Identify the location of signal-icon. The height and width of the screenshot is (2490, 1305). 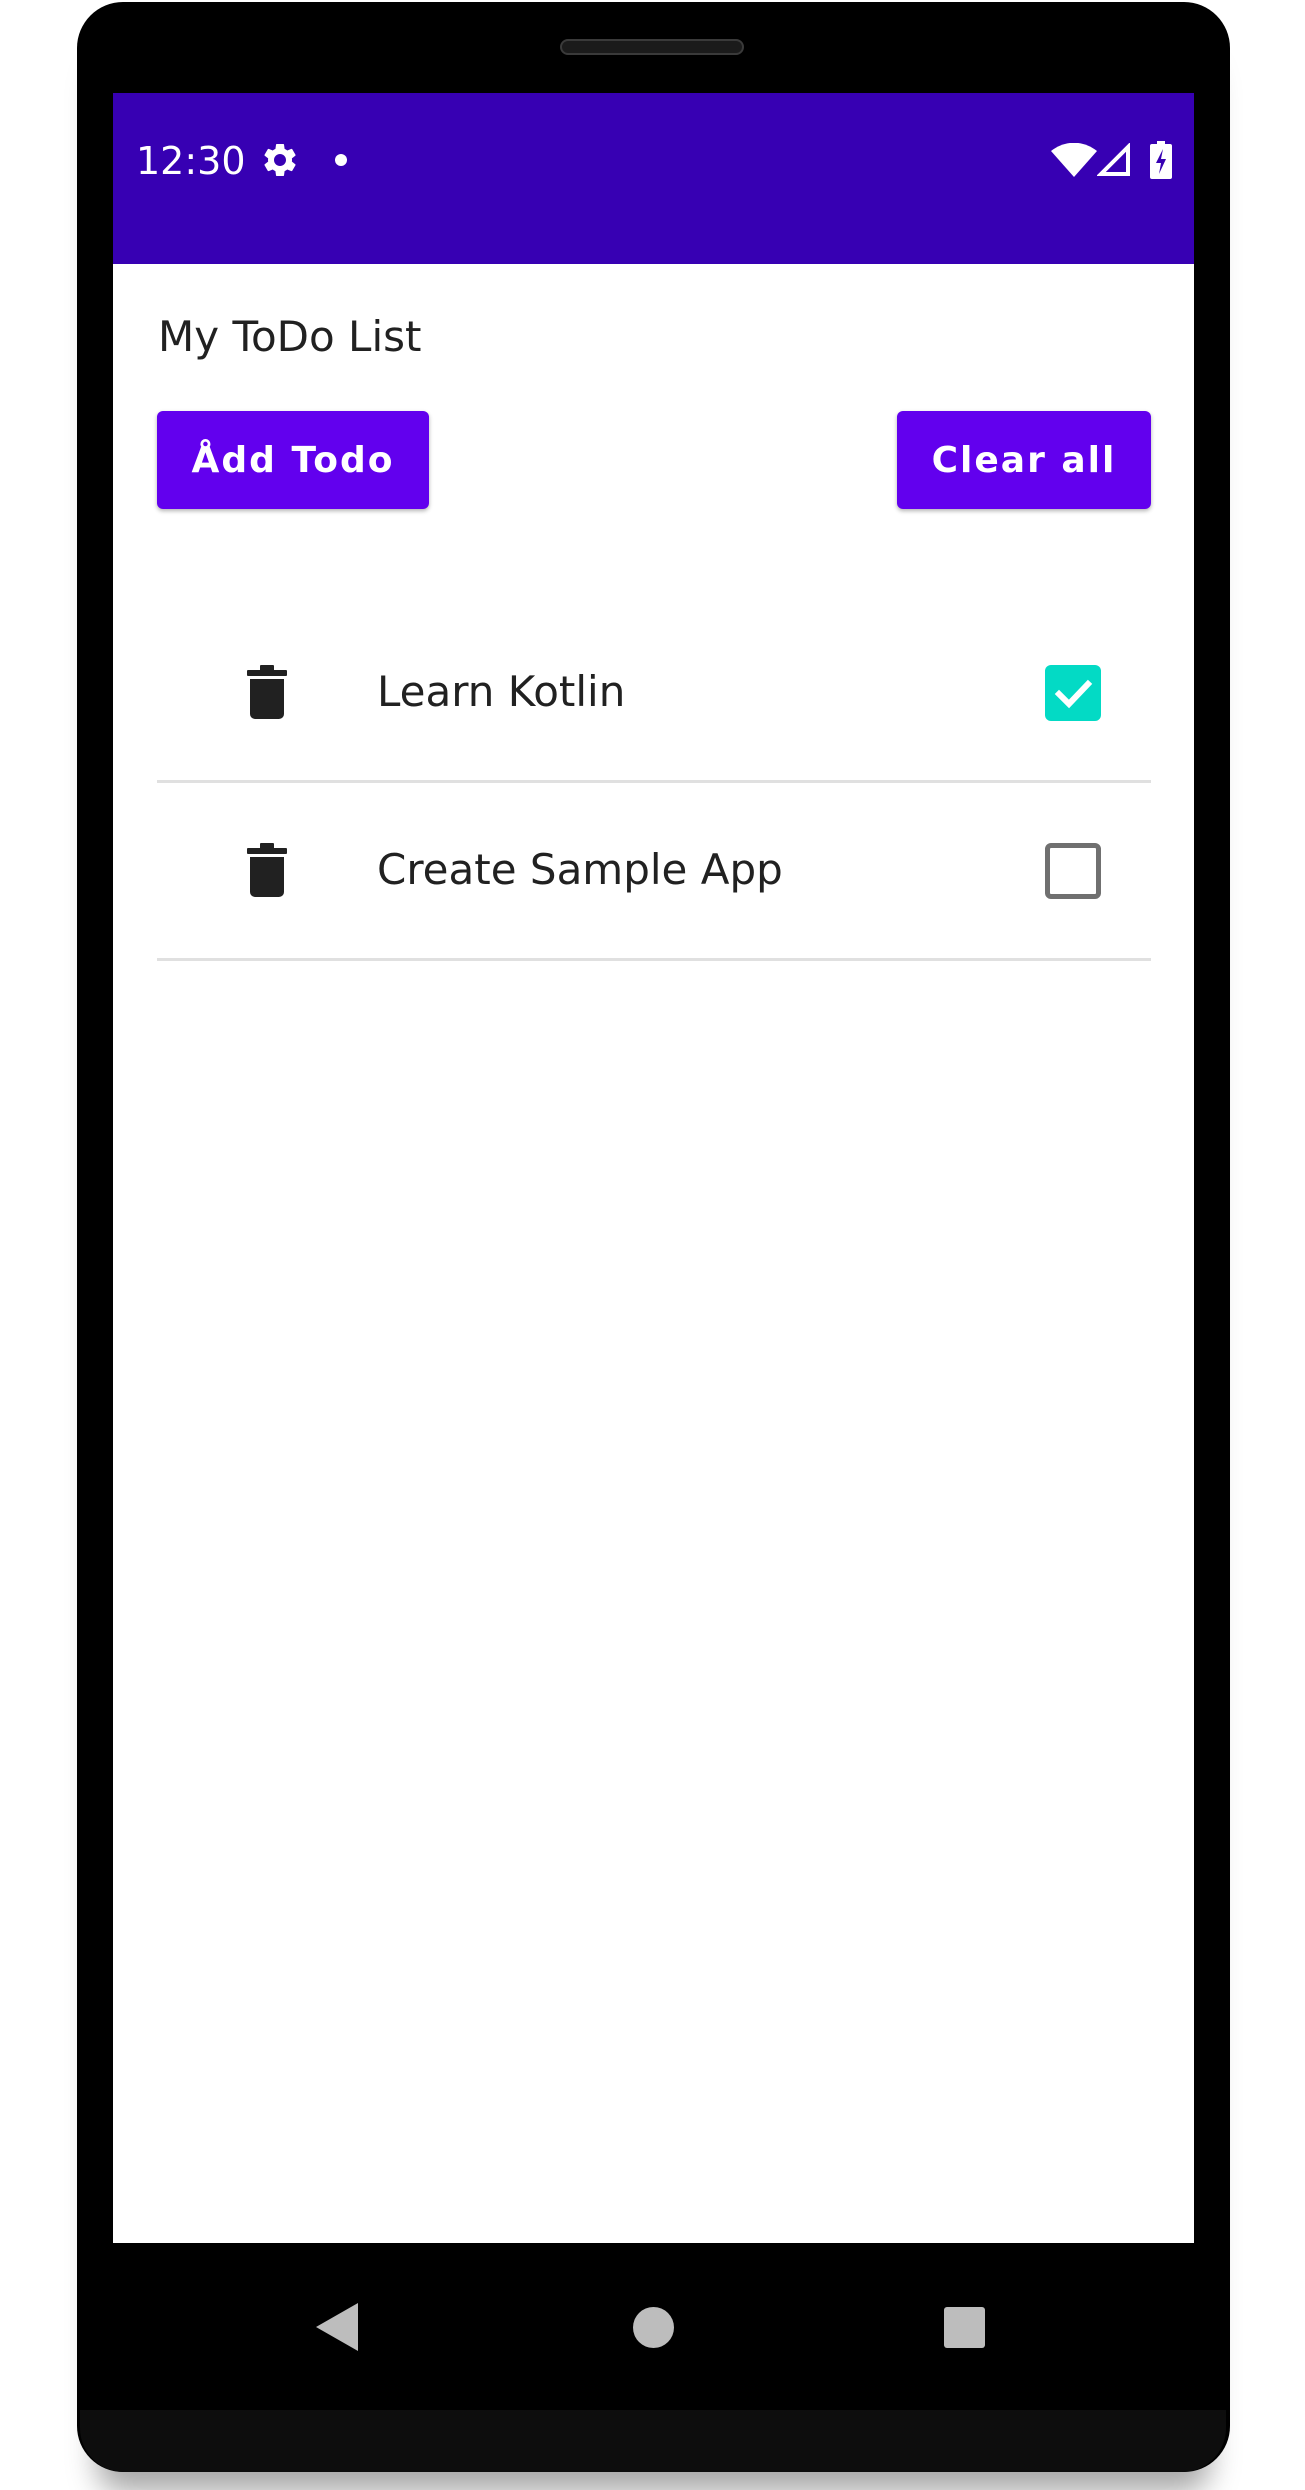
(1113, 159).